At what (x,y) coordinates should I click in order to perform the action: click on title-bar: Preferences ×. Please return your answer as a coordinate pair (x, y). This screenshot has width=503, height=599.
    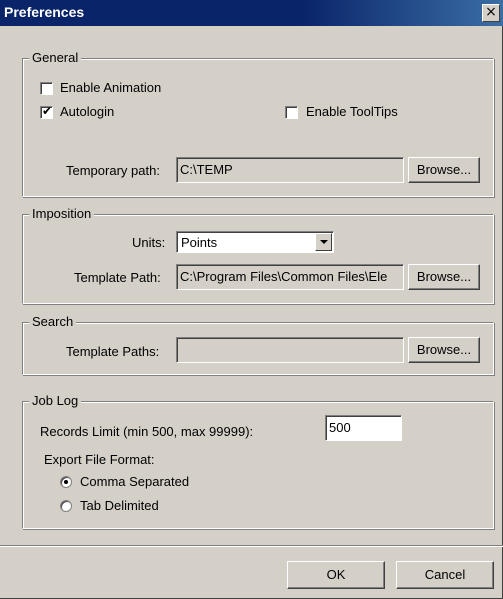
    Looking at the image, I should click on (251, 13).